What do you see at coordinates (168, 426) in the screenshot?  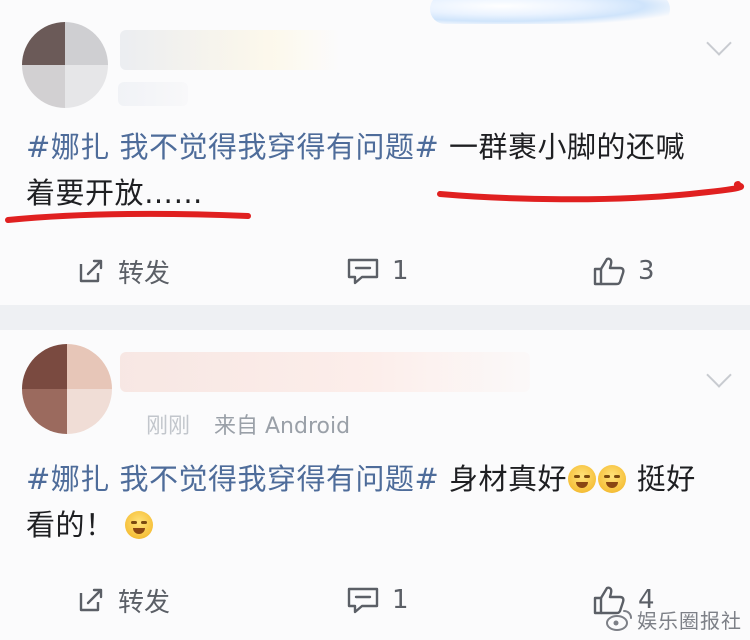 I see `post-time: 刚刚` at bounding box center [168, 426].